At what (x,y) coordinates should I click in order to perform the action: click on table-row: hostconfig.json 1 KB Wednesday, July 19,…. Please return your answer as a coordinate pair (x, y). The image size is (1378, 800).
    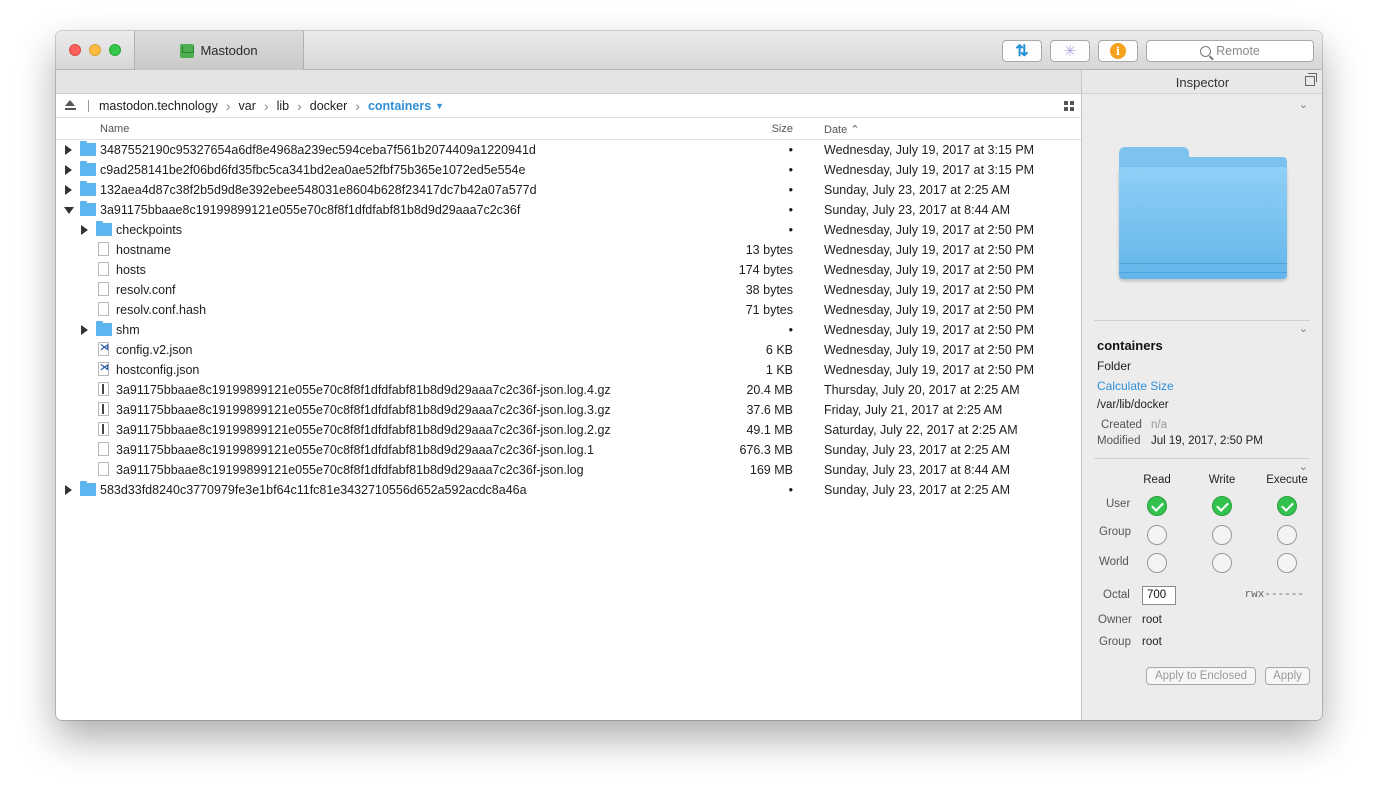
    Looking at the image, I should click on (568, 370).